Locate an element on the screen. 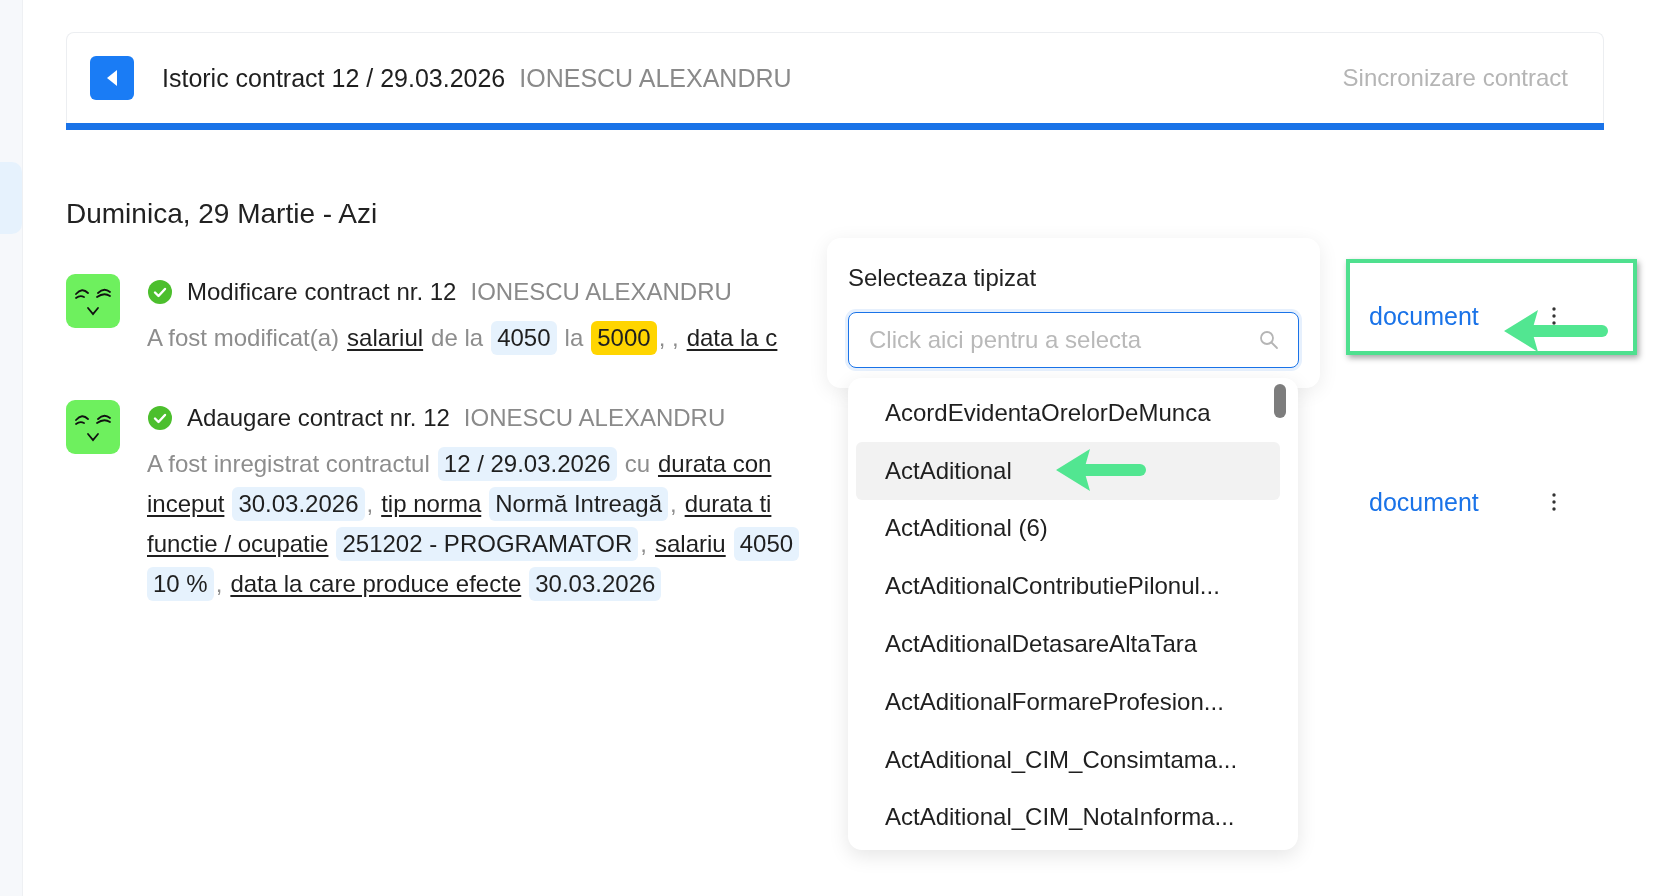 This screenshot has height=896, width=1656. entry-title: Adaugare contract nr. 12 is located at coordinates (318, 418).